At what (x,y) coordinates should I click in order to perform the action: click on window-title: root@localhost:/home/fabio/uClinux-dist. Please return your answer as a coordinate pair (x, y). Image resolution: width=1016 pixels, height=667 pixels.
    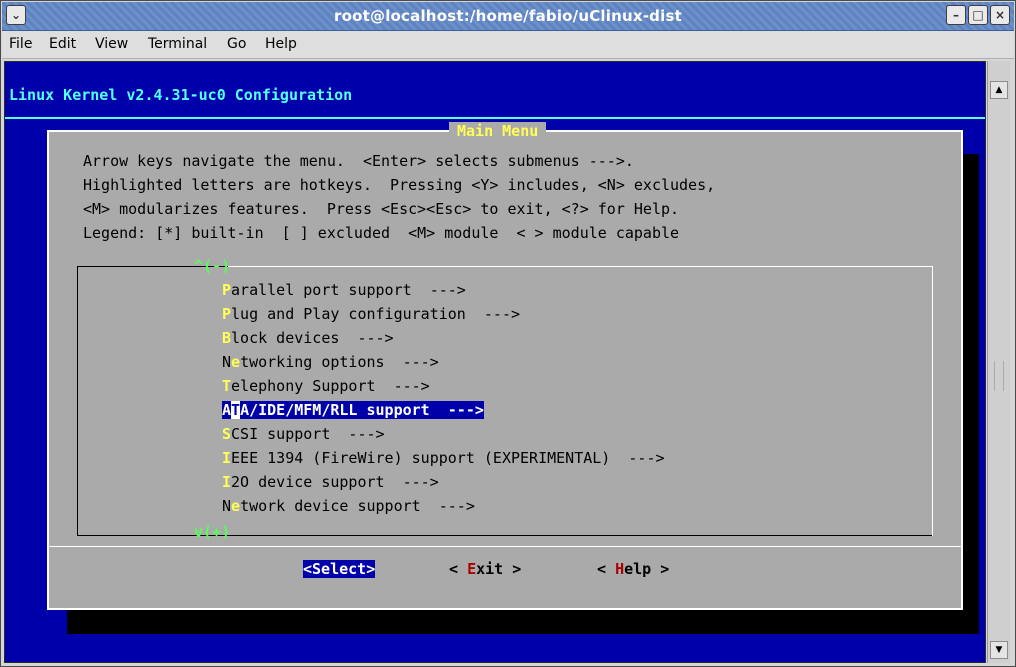
    Looking at the image, I should click on (508, 16).